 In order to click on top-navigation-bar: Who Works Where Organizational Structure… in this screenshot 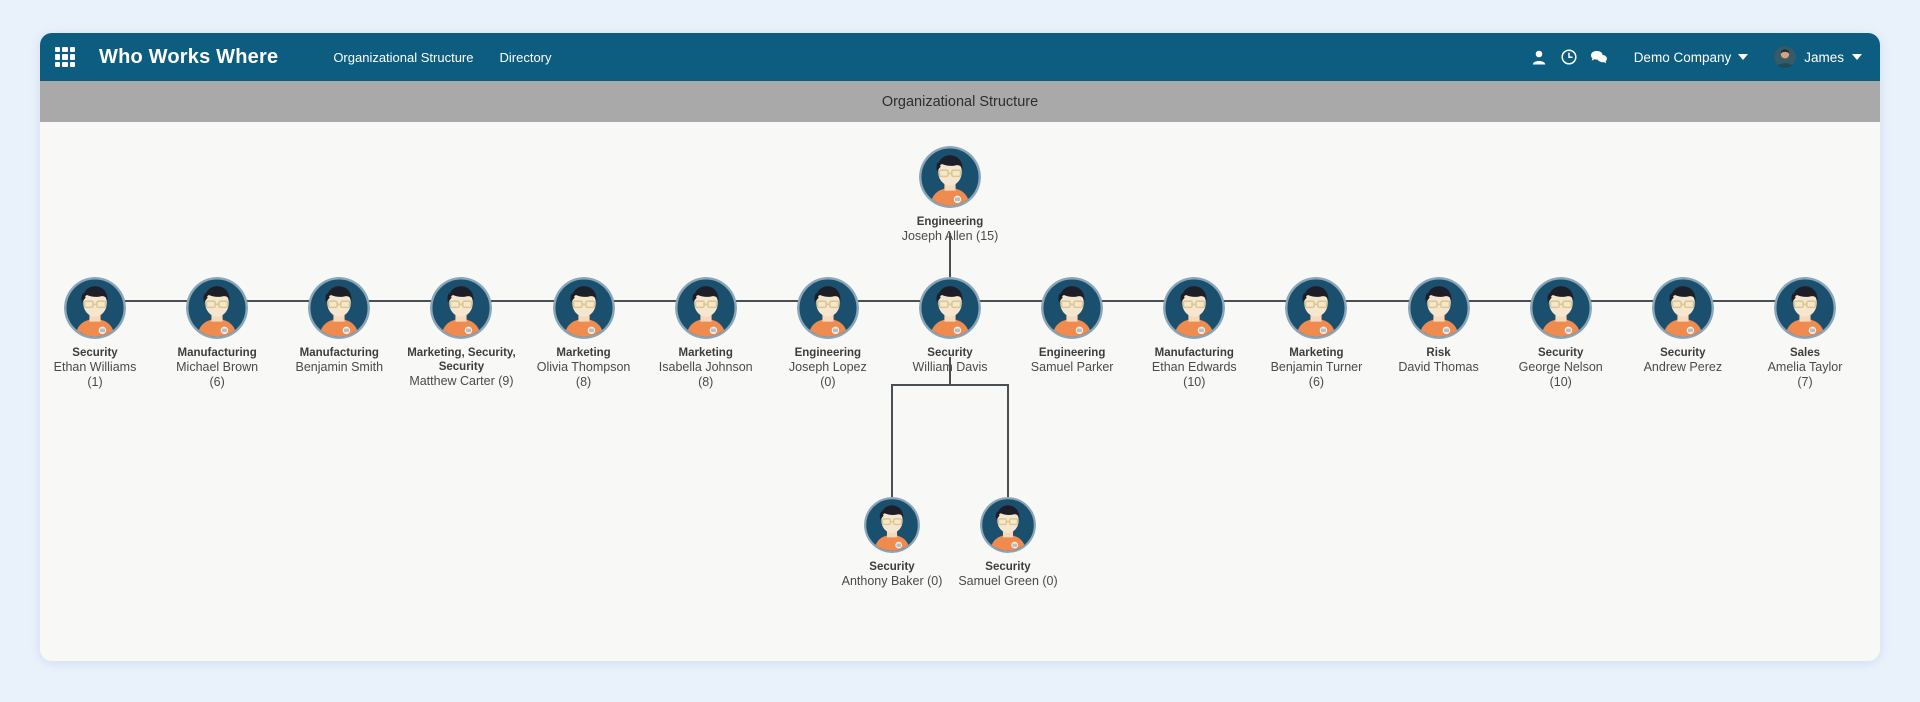, I will do `click(960, 57)`.